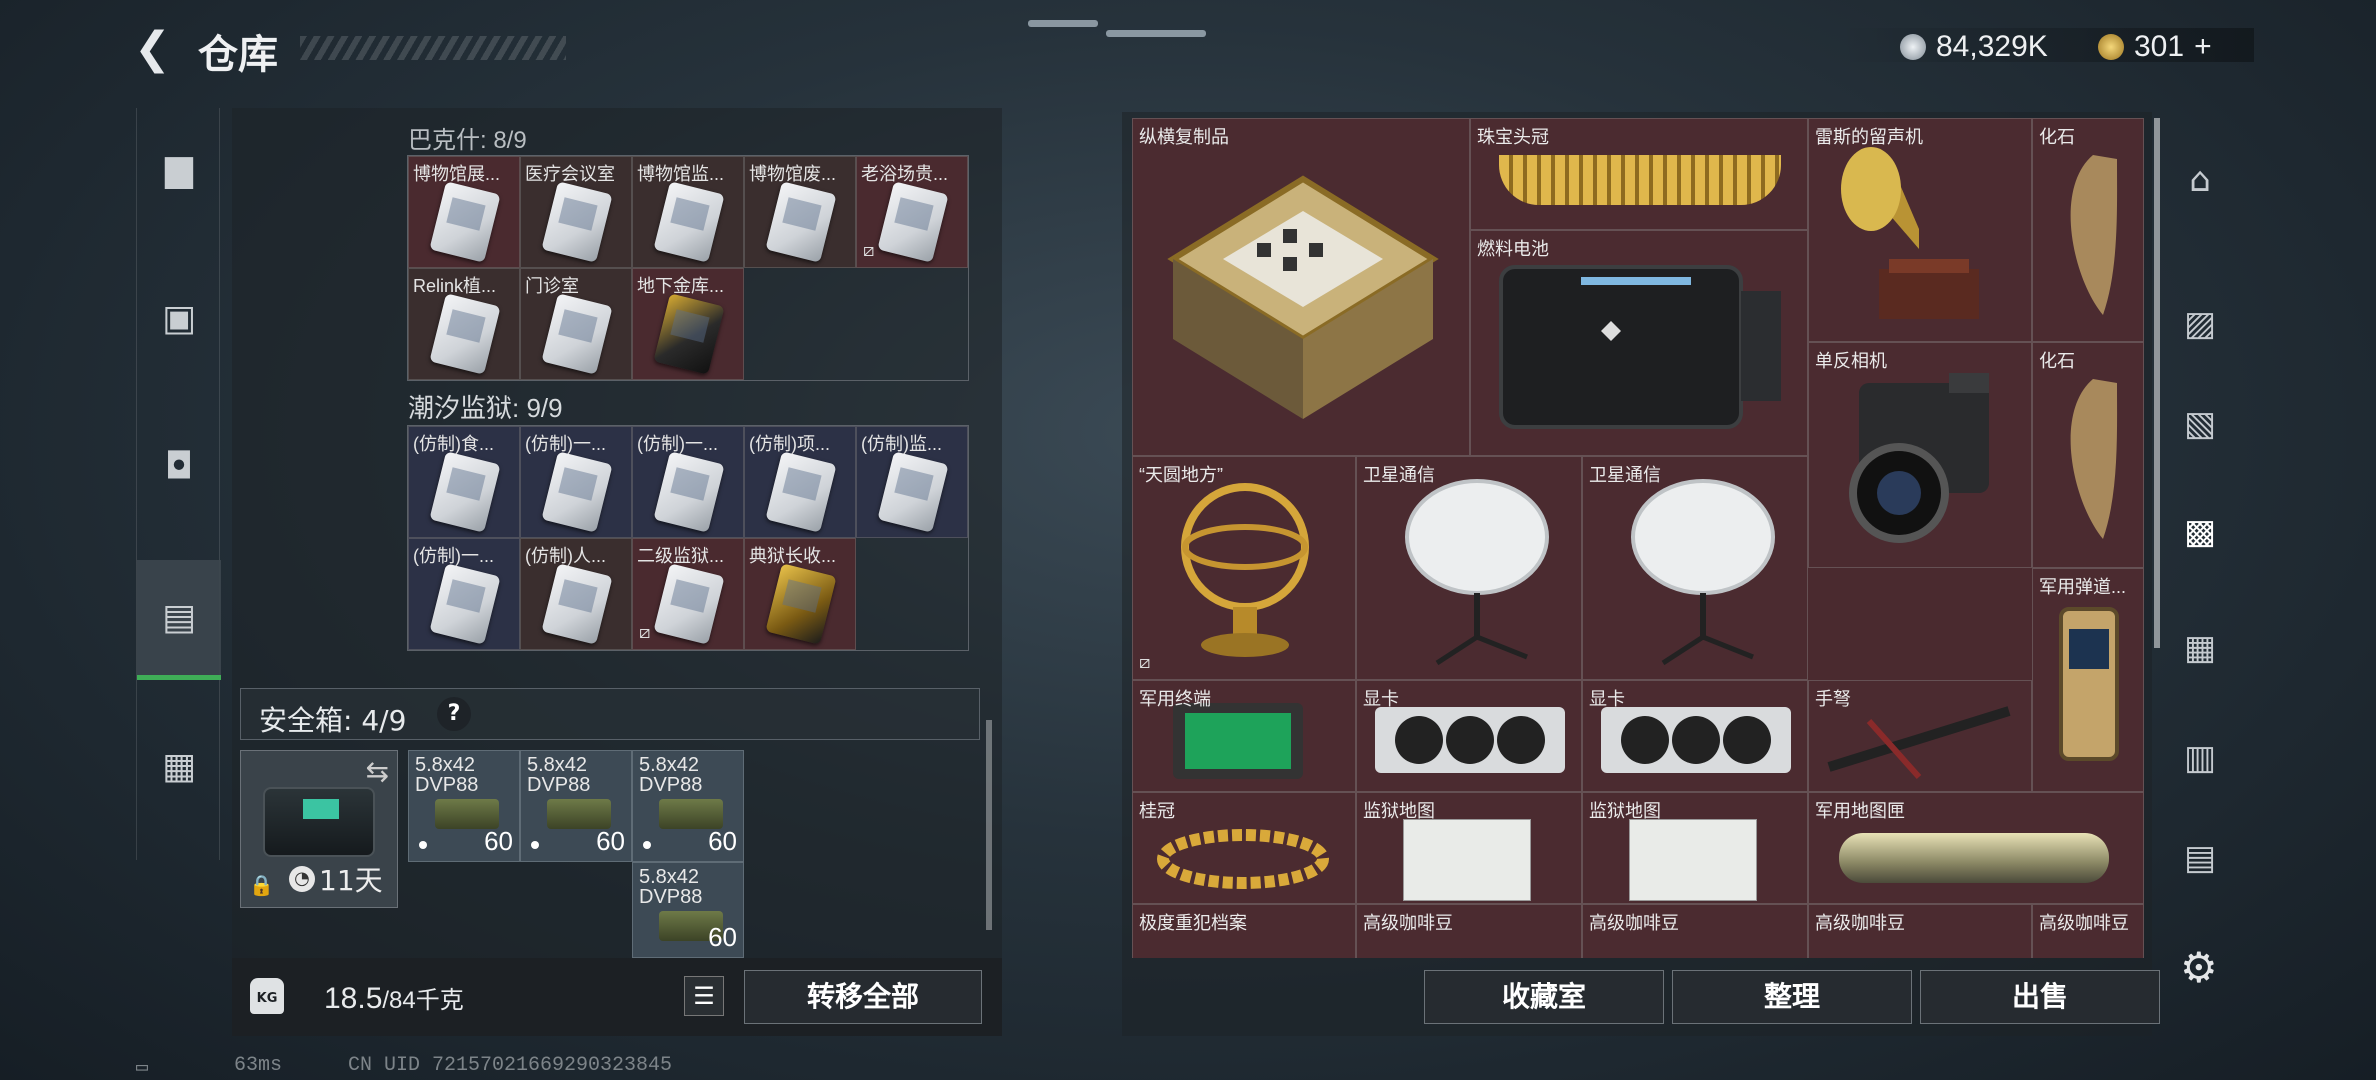 The width and height of the screenshot is (2376, 1080). What do you see at coordinates (1920, 455) in the screenshot?
I see `stash-item-dslr: 单反相机` at bounding box center [1920, 455].